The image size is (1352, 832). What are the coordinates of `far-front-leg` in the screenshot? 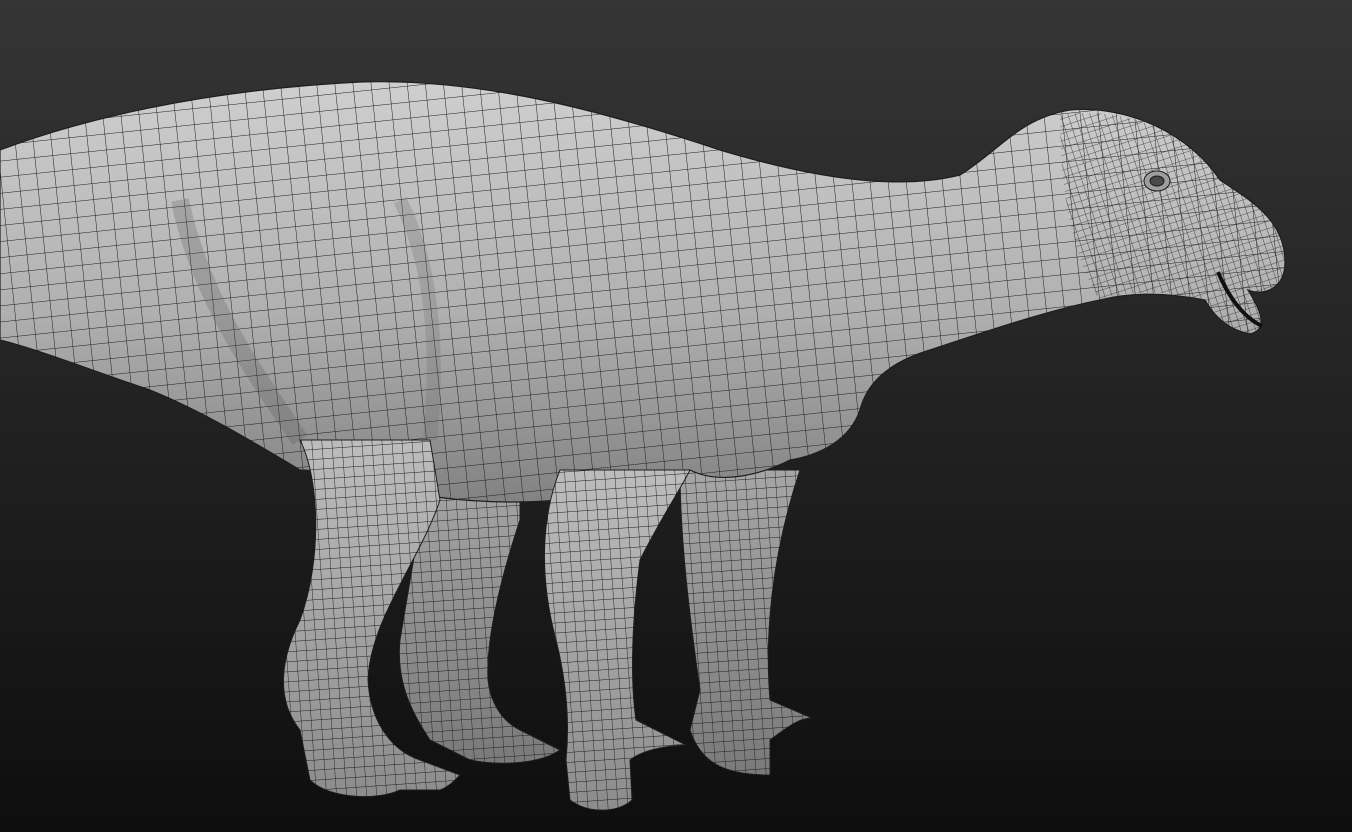 It's located at (746, 622).